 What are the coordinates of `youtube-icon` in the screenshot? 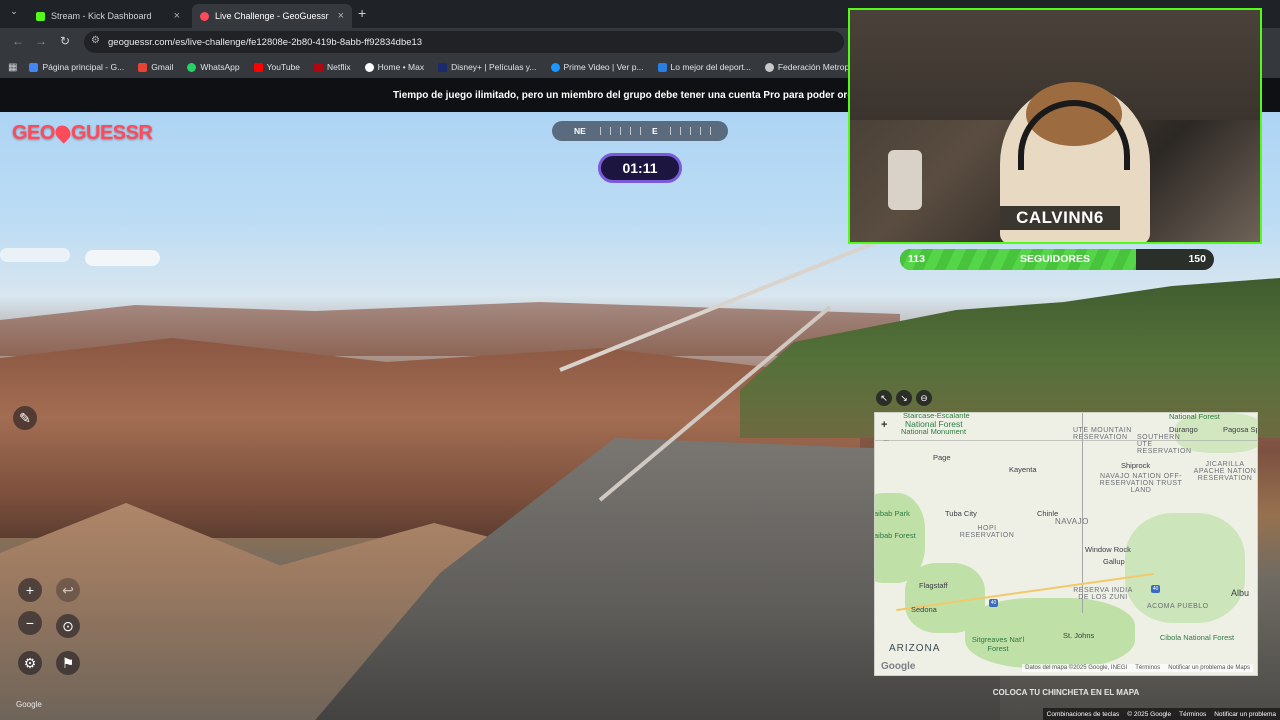 It's located at (258, 67).